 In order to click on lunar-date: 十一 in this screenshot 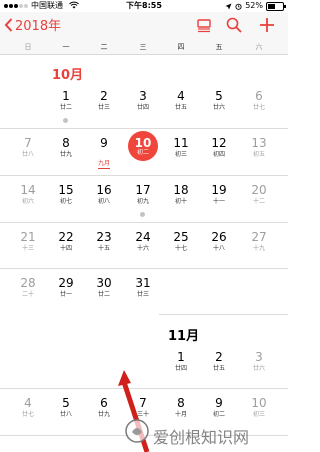, I will do `click(218, 201)`.